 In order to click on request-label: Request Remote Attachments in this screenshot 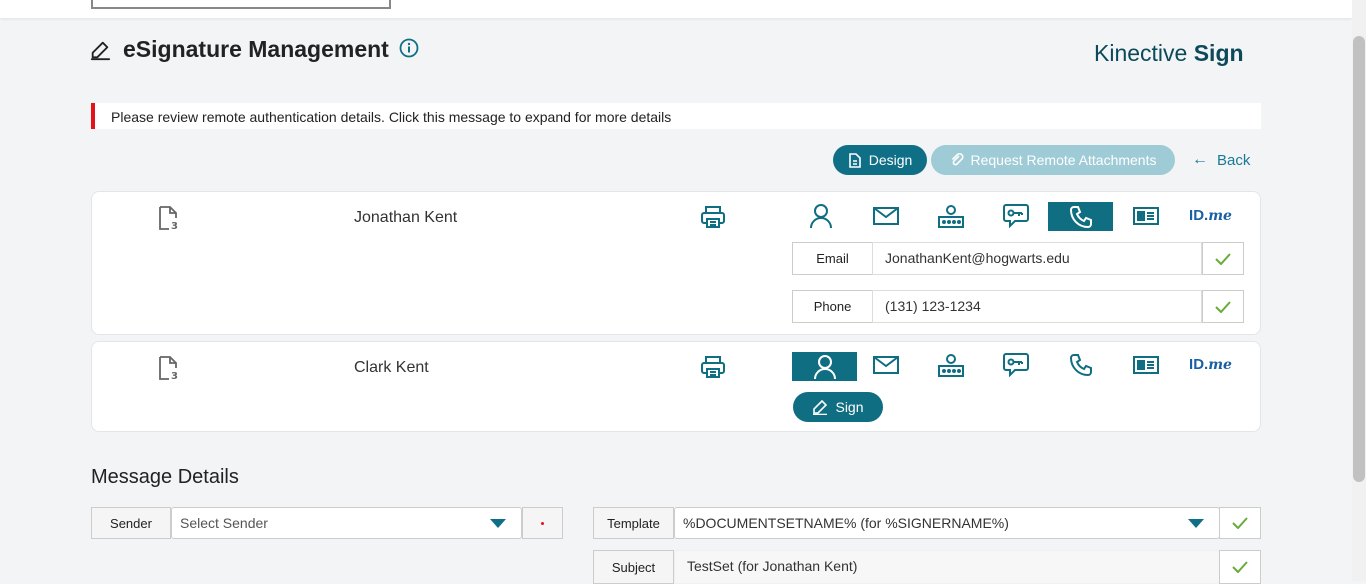, I will do `click(1063, 160)`.